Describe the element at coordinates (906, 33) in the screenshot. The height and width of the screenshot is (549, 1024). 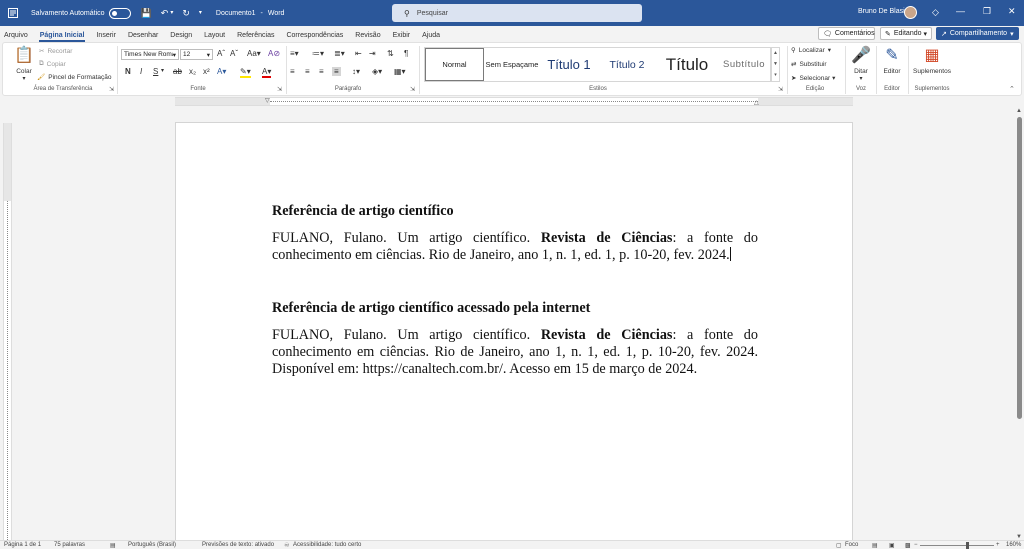
I see `editing-mode-button: ✎ Editando ▾` at that location.